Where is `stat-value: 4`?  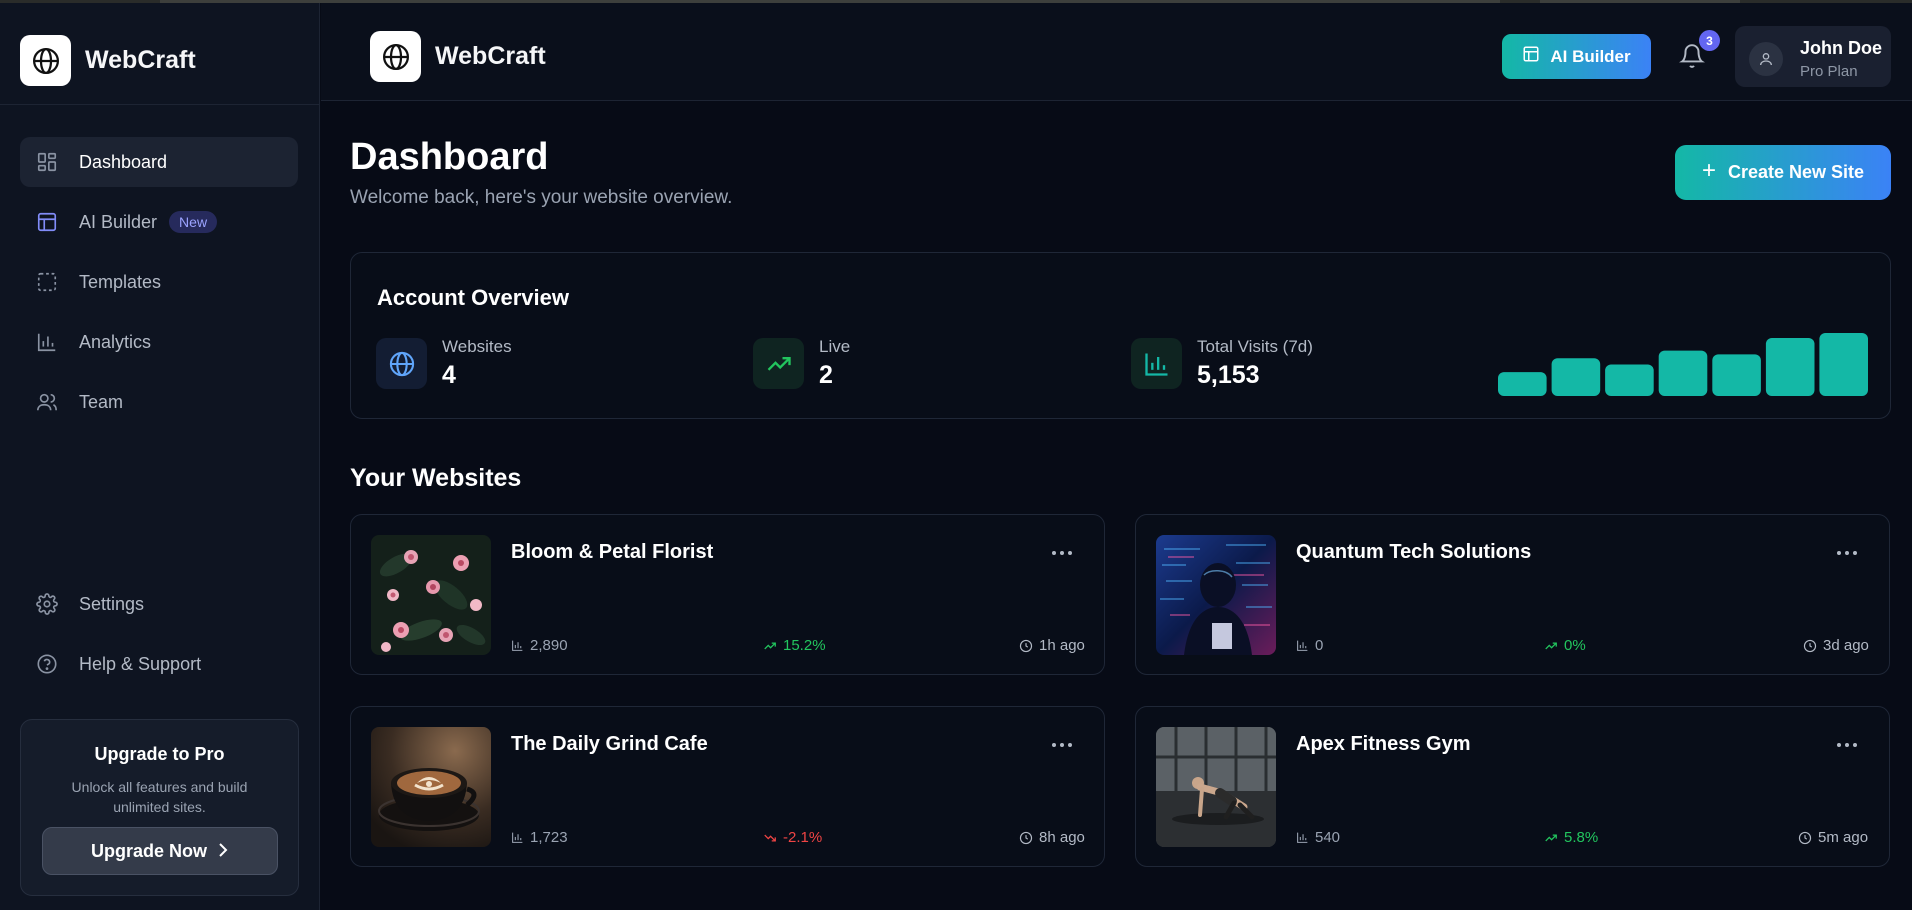
stat-value: 4 is located at coordinates (449, 375).